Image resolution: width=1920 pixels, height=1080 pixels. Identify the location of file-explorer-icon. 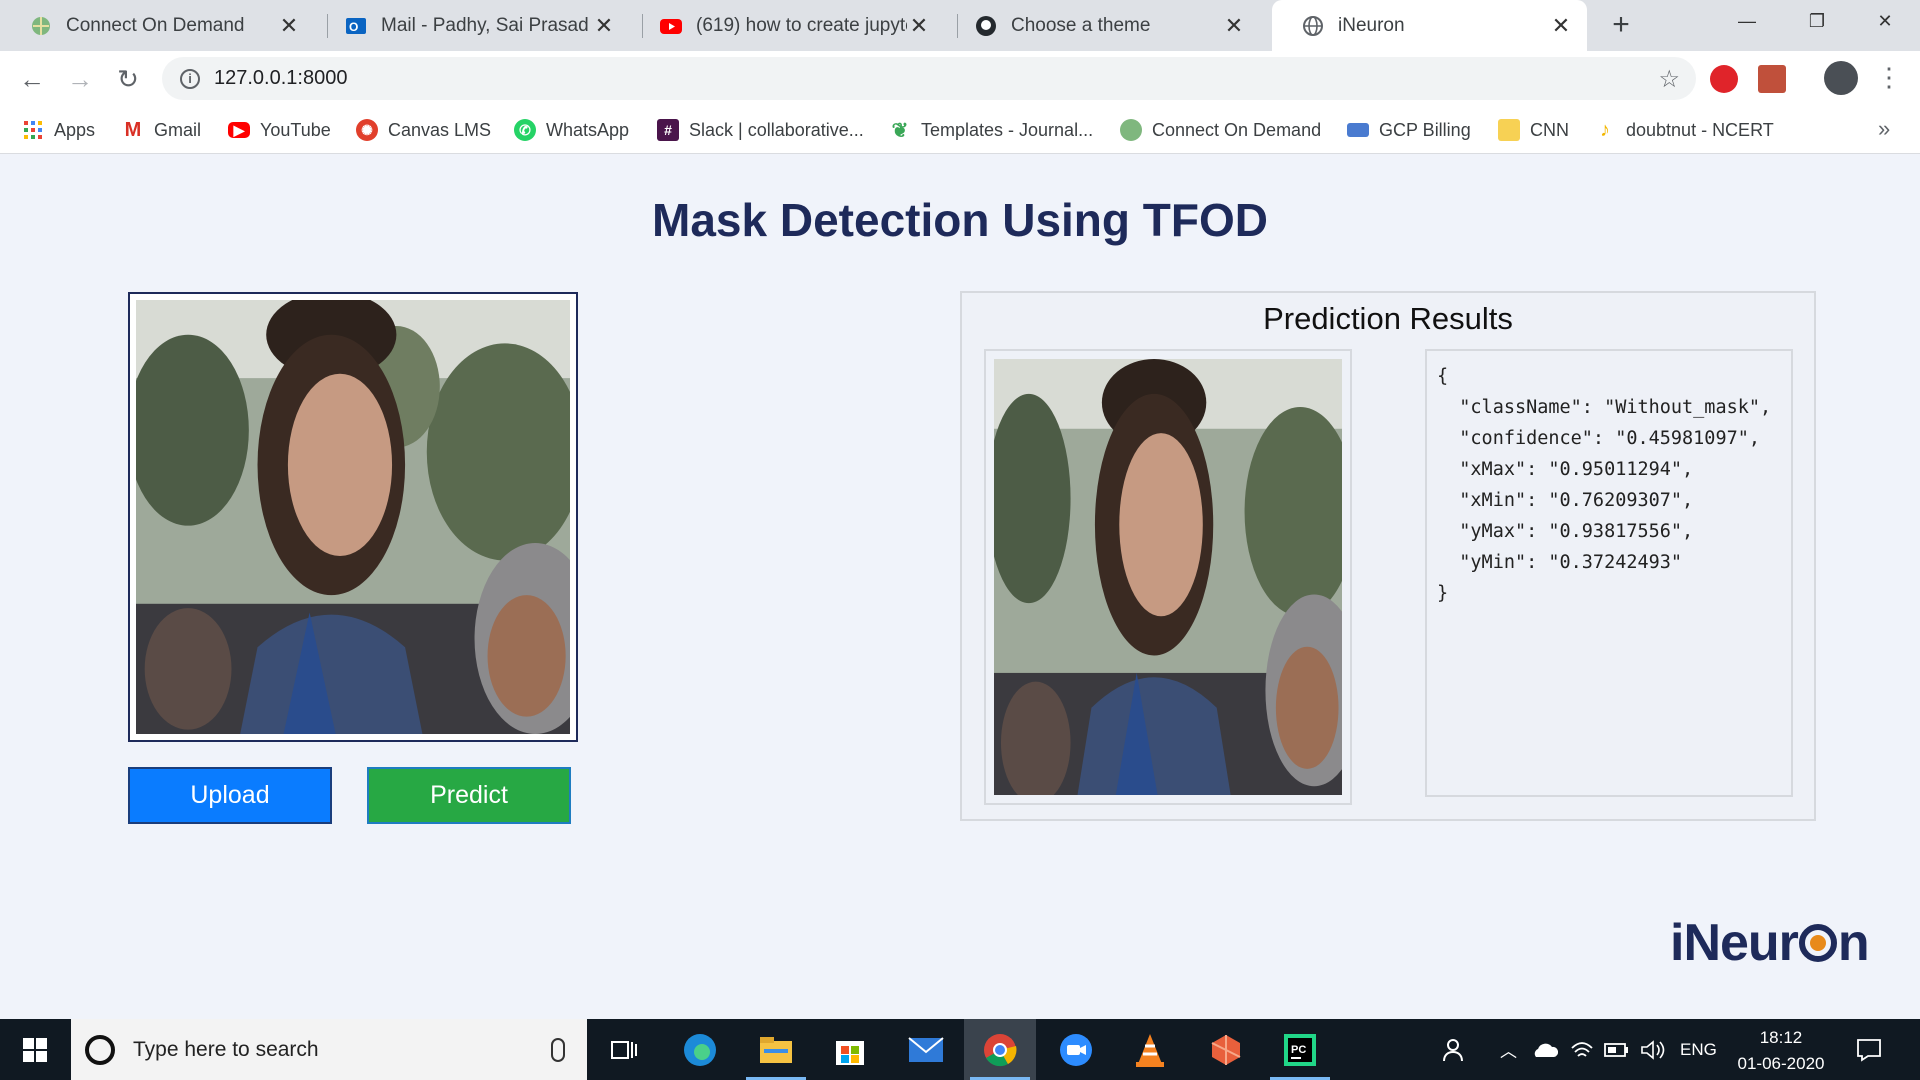
(776, 1049).